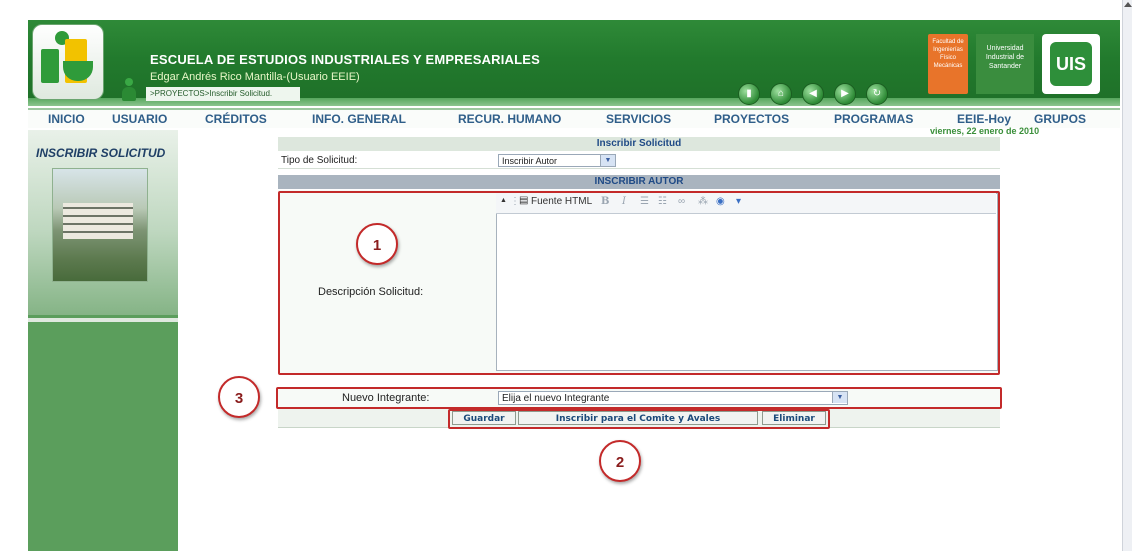 Image resolution: width=1132 pixels, height=551 pixels. What do you see at coordinates (319, 160) in the screenshot?
I see `tipo-label: Tipo de Solicitud:` at bounding box center [319, 160].